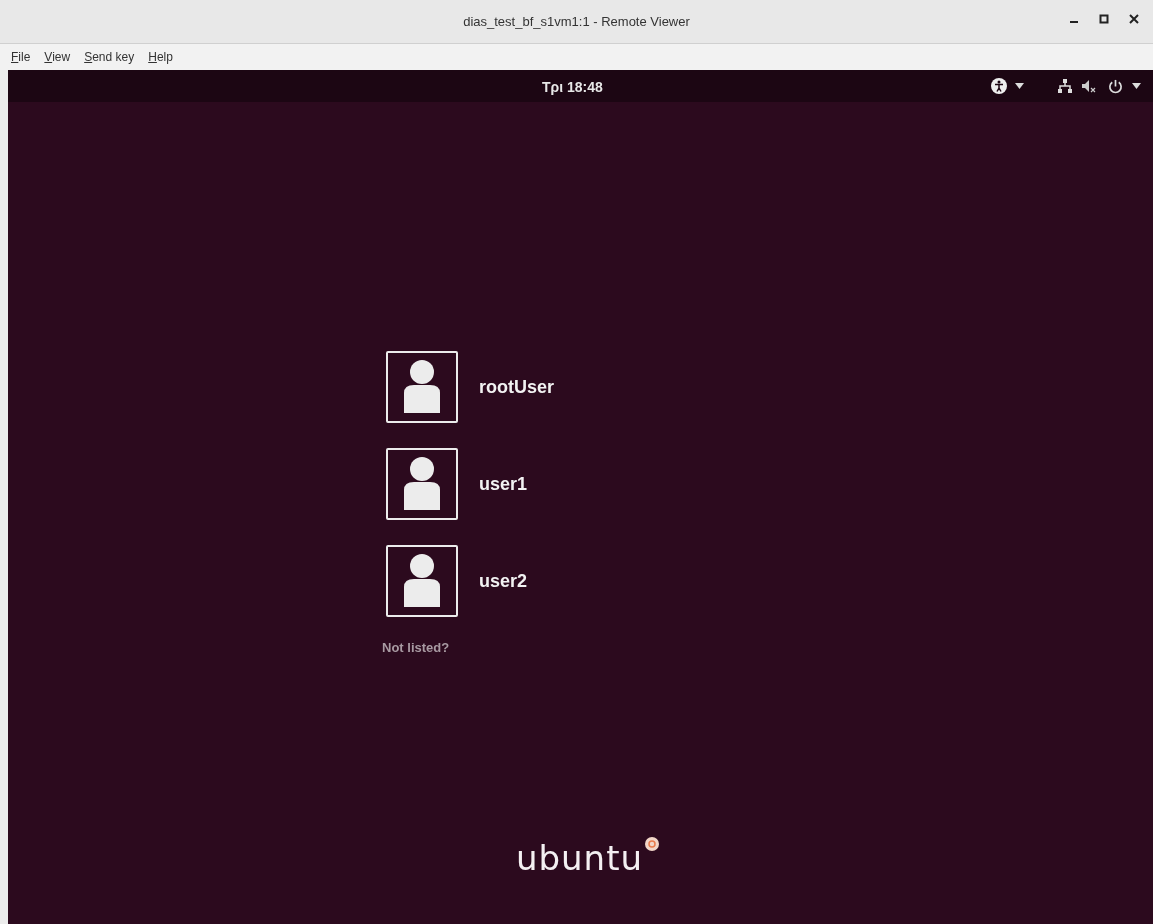  Describe the element at coordinates (579, 858) in the screenshot. I see `ubuntu-logo: ubuntu` at that location.